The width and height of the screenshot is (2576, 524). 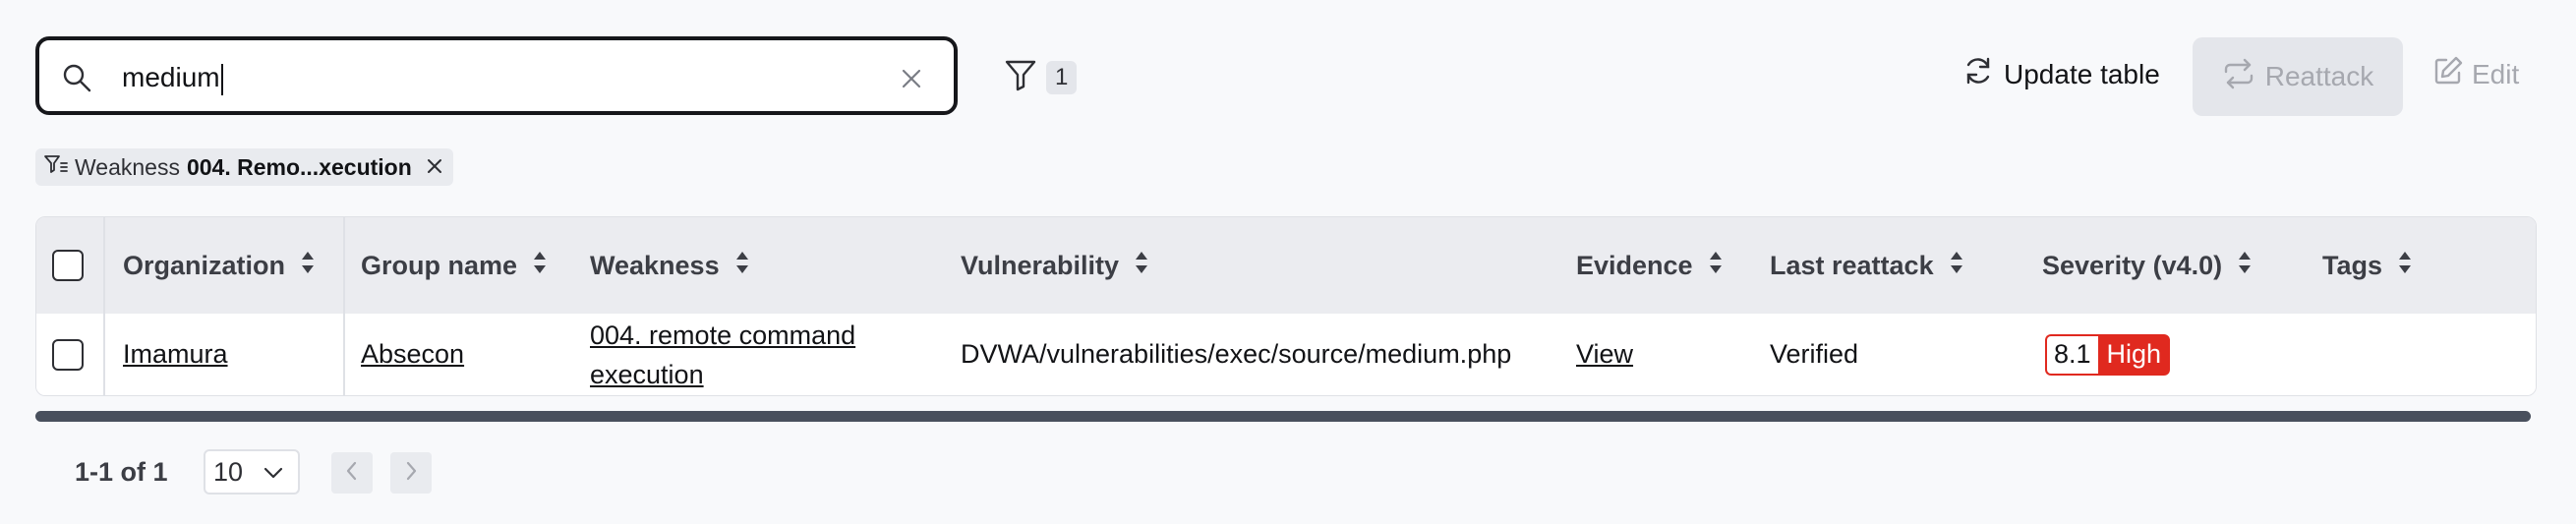 I want to click on search-value: medium, so click(x=172, y=77).